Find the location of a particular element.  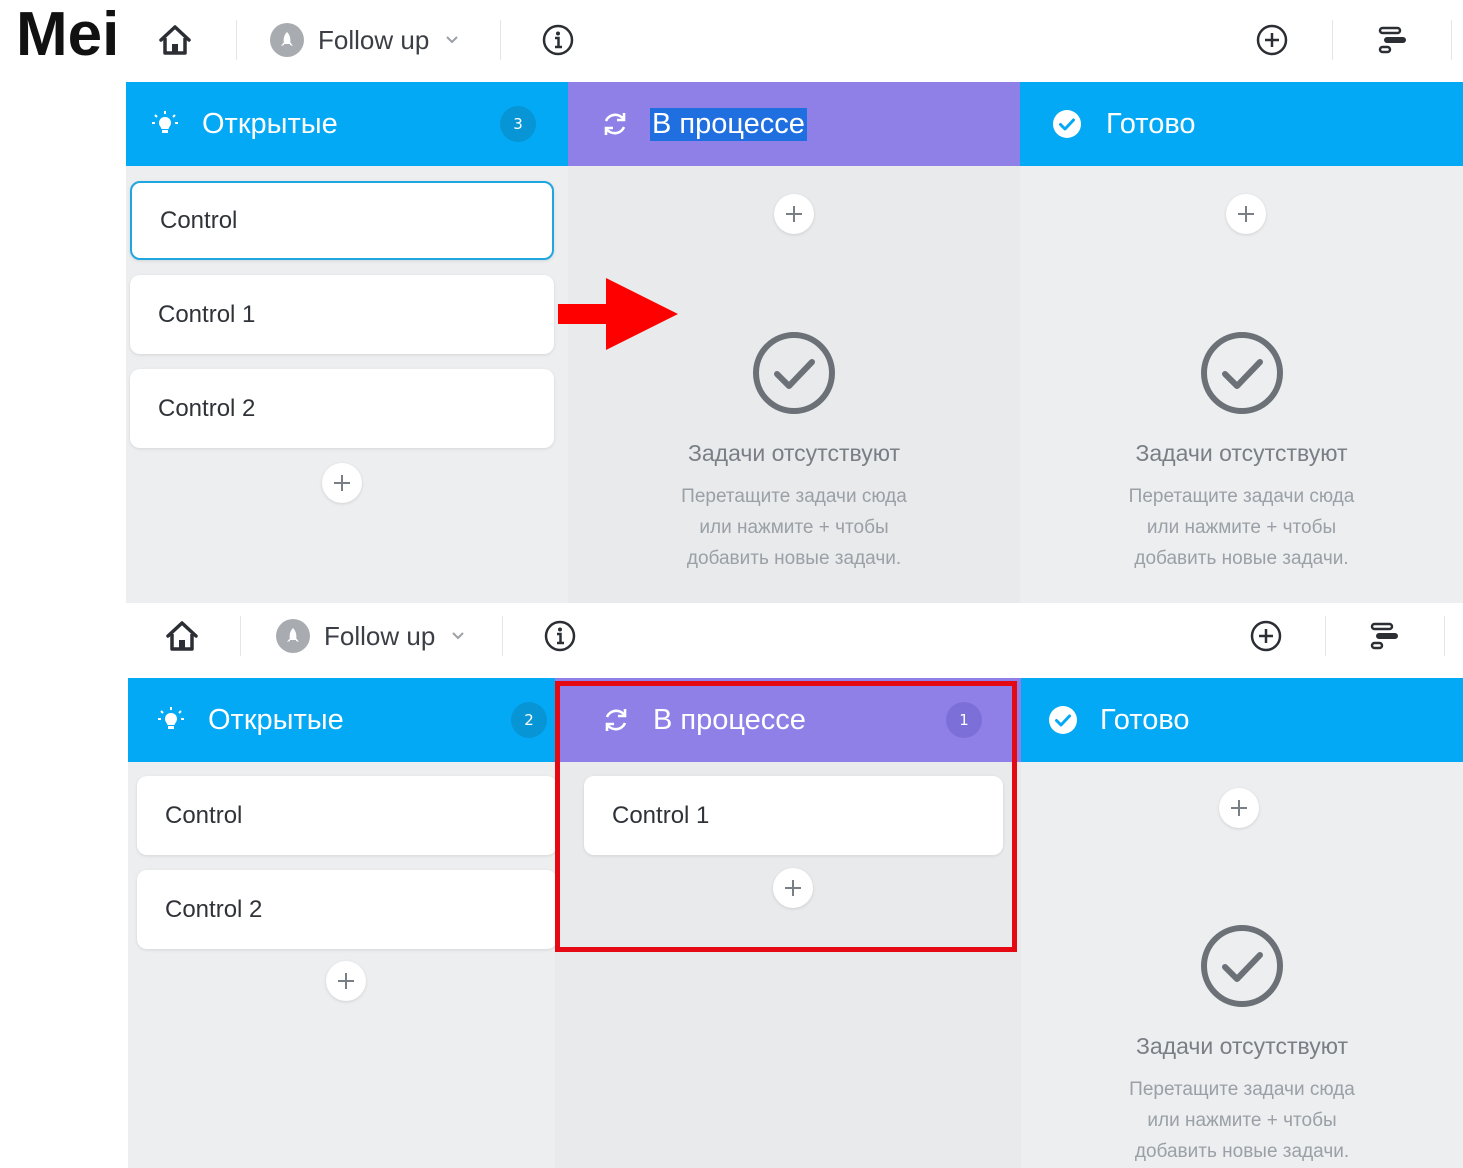

annotation-arrow is located at coordinates (618, 314).